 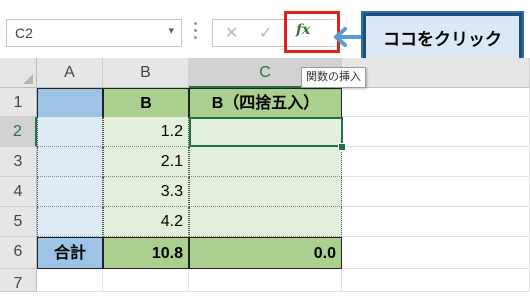 I want to click on cell-d4, so click(x=436, y=192).